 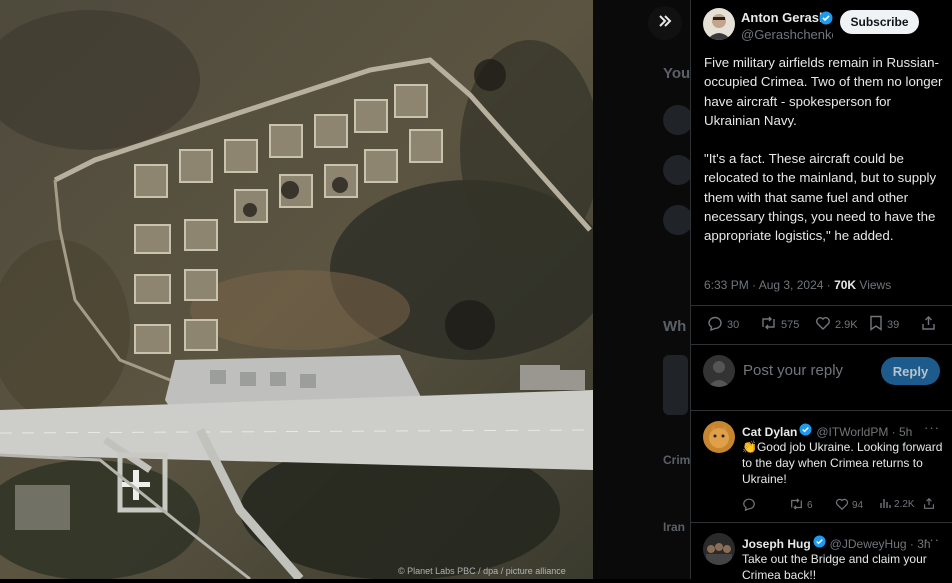 What do you see at coordinates (846, 324) in the screenshot?
I see `like-count: 2.9K` at bounding box center [846, 324].